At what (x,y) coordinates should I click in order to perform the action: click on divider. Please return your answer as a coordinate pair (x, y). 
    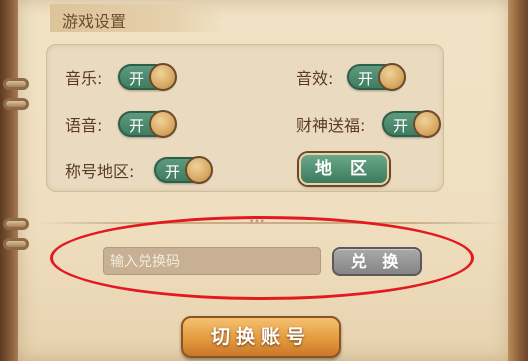
    Looking at the image, I should click on (272, 223).